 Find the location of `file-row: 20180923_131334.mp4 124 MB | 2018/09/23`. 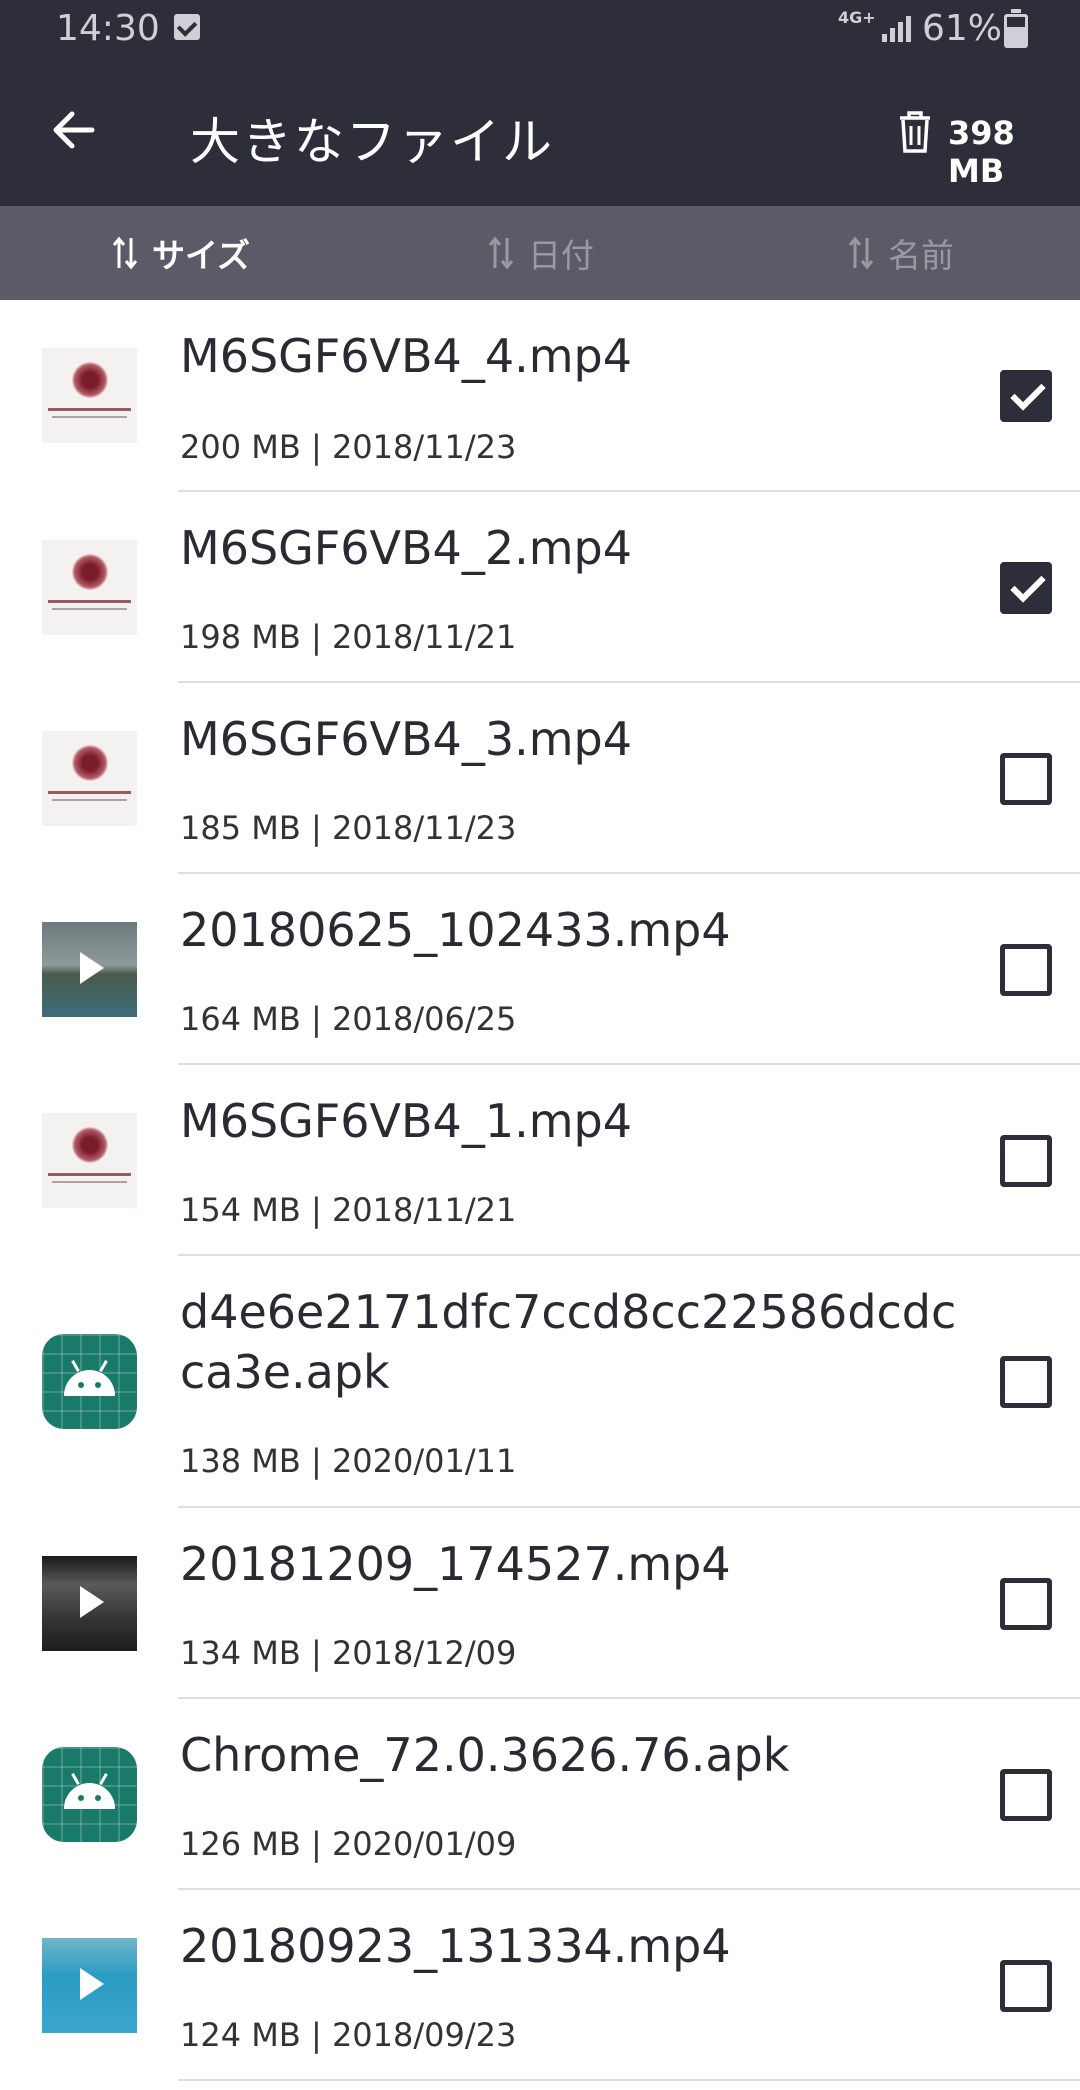

file-row: 20180923_131334.mp4 124 MB | 2018/09/23 is located at coordinates (540, 1985).